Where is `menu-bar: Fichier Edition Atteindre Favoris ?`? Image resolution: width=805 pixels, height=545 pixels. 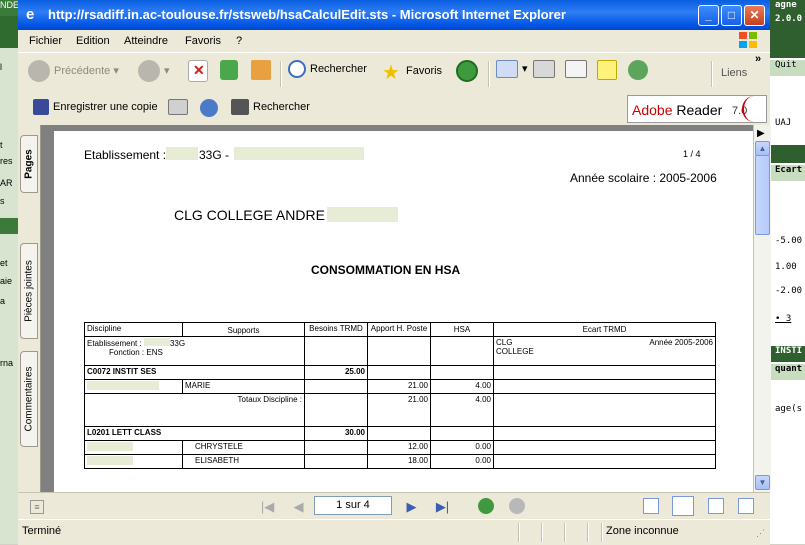
menu-bar: Fichier Edition Atteindre Favoris ? is located at coordinates (394, 41).